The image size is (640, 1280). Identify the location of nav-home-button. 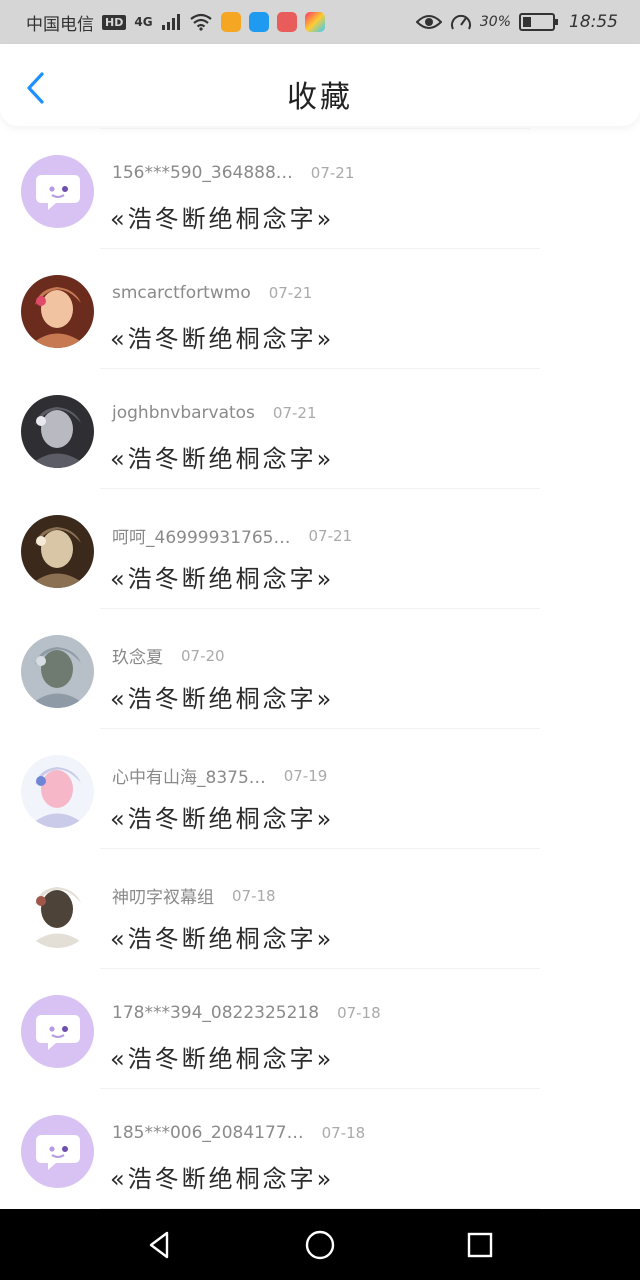
(320, 1245).